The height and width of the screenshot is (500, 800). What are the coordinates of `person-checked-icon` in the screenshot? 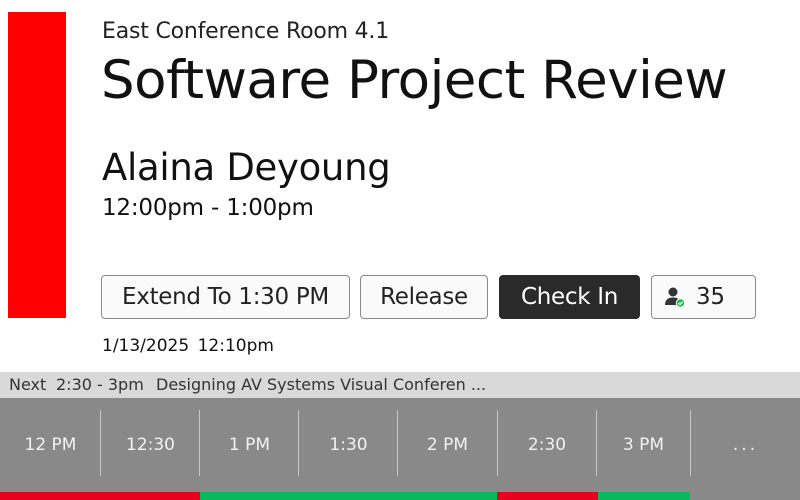 It's located at (675, 297).